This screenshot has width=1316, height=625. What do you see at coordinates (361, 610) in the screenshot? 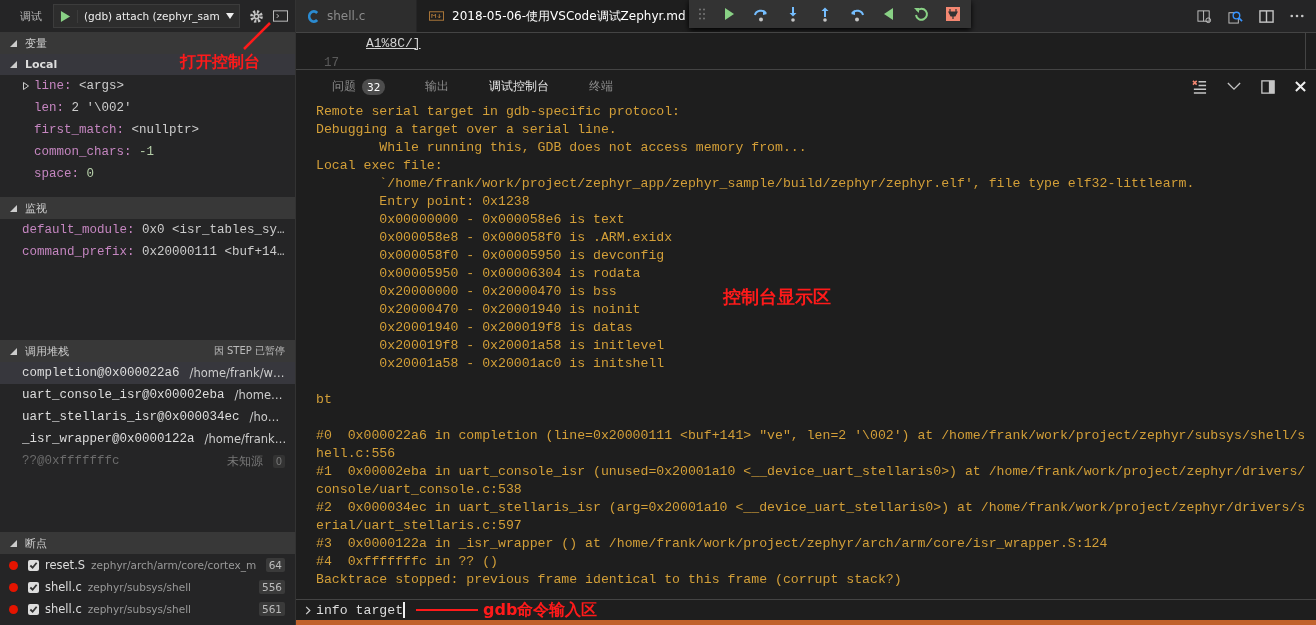
I see `console-input-field: info target` at bounding box center [361, 610].